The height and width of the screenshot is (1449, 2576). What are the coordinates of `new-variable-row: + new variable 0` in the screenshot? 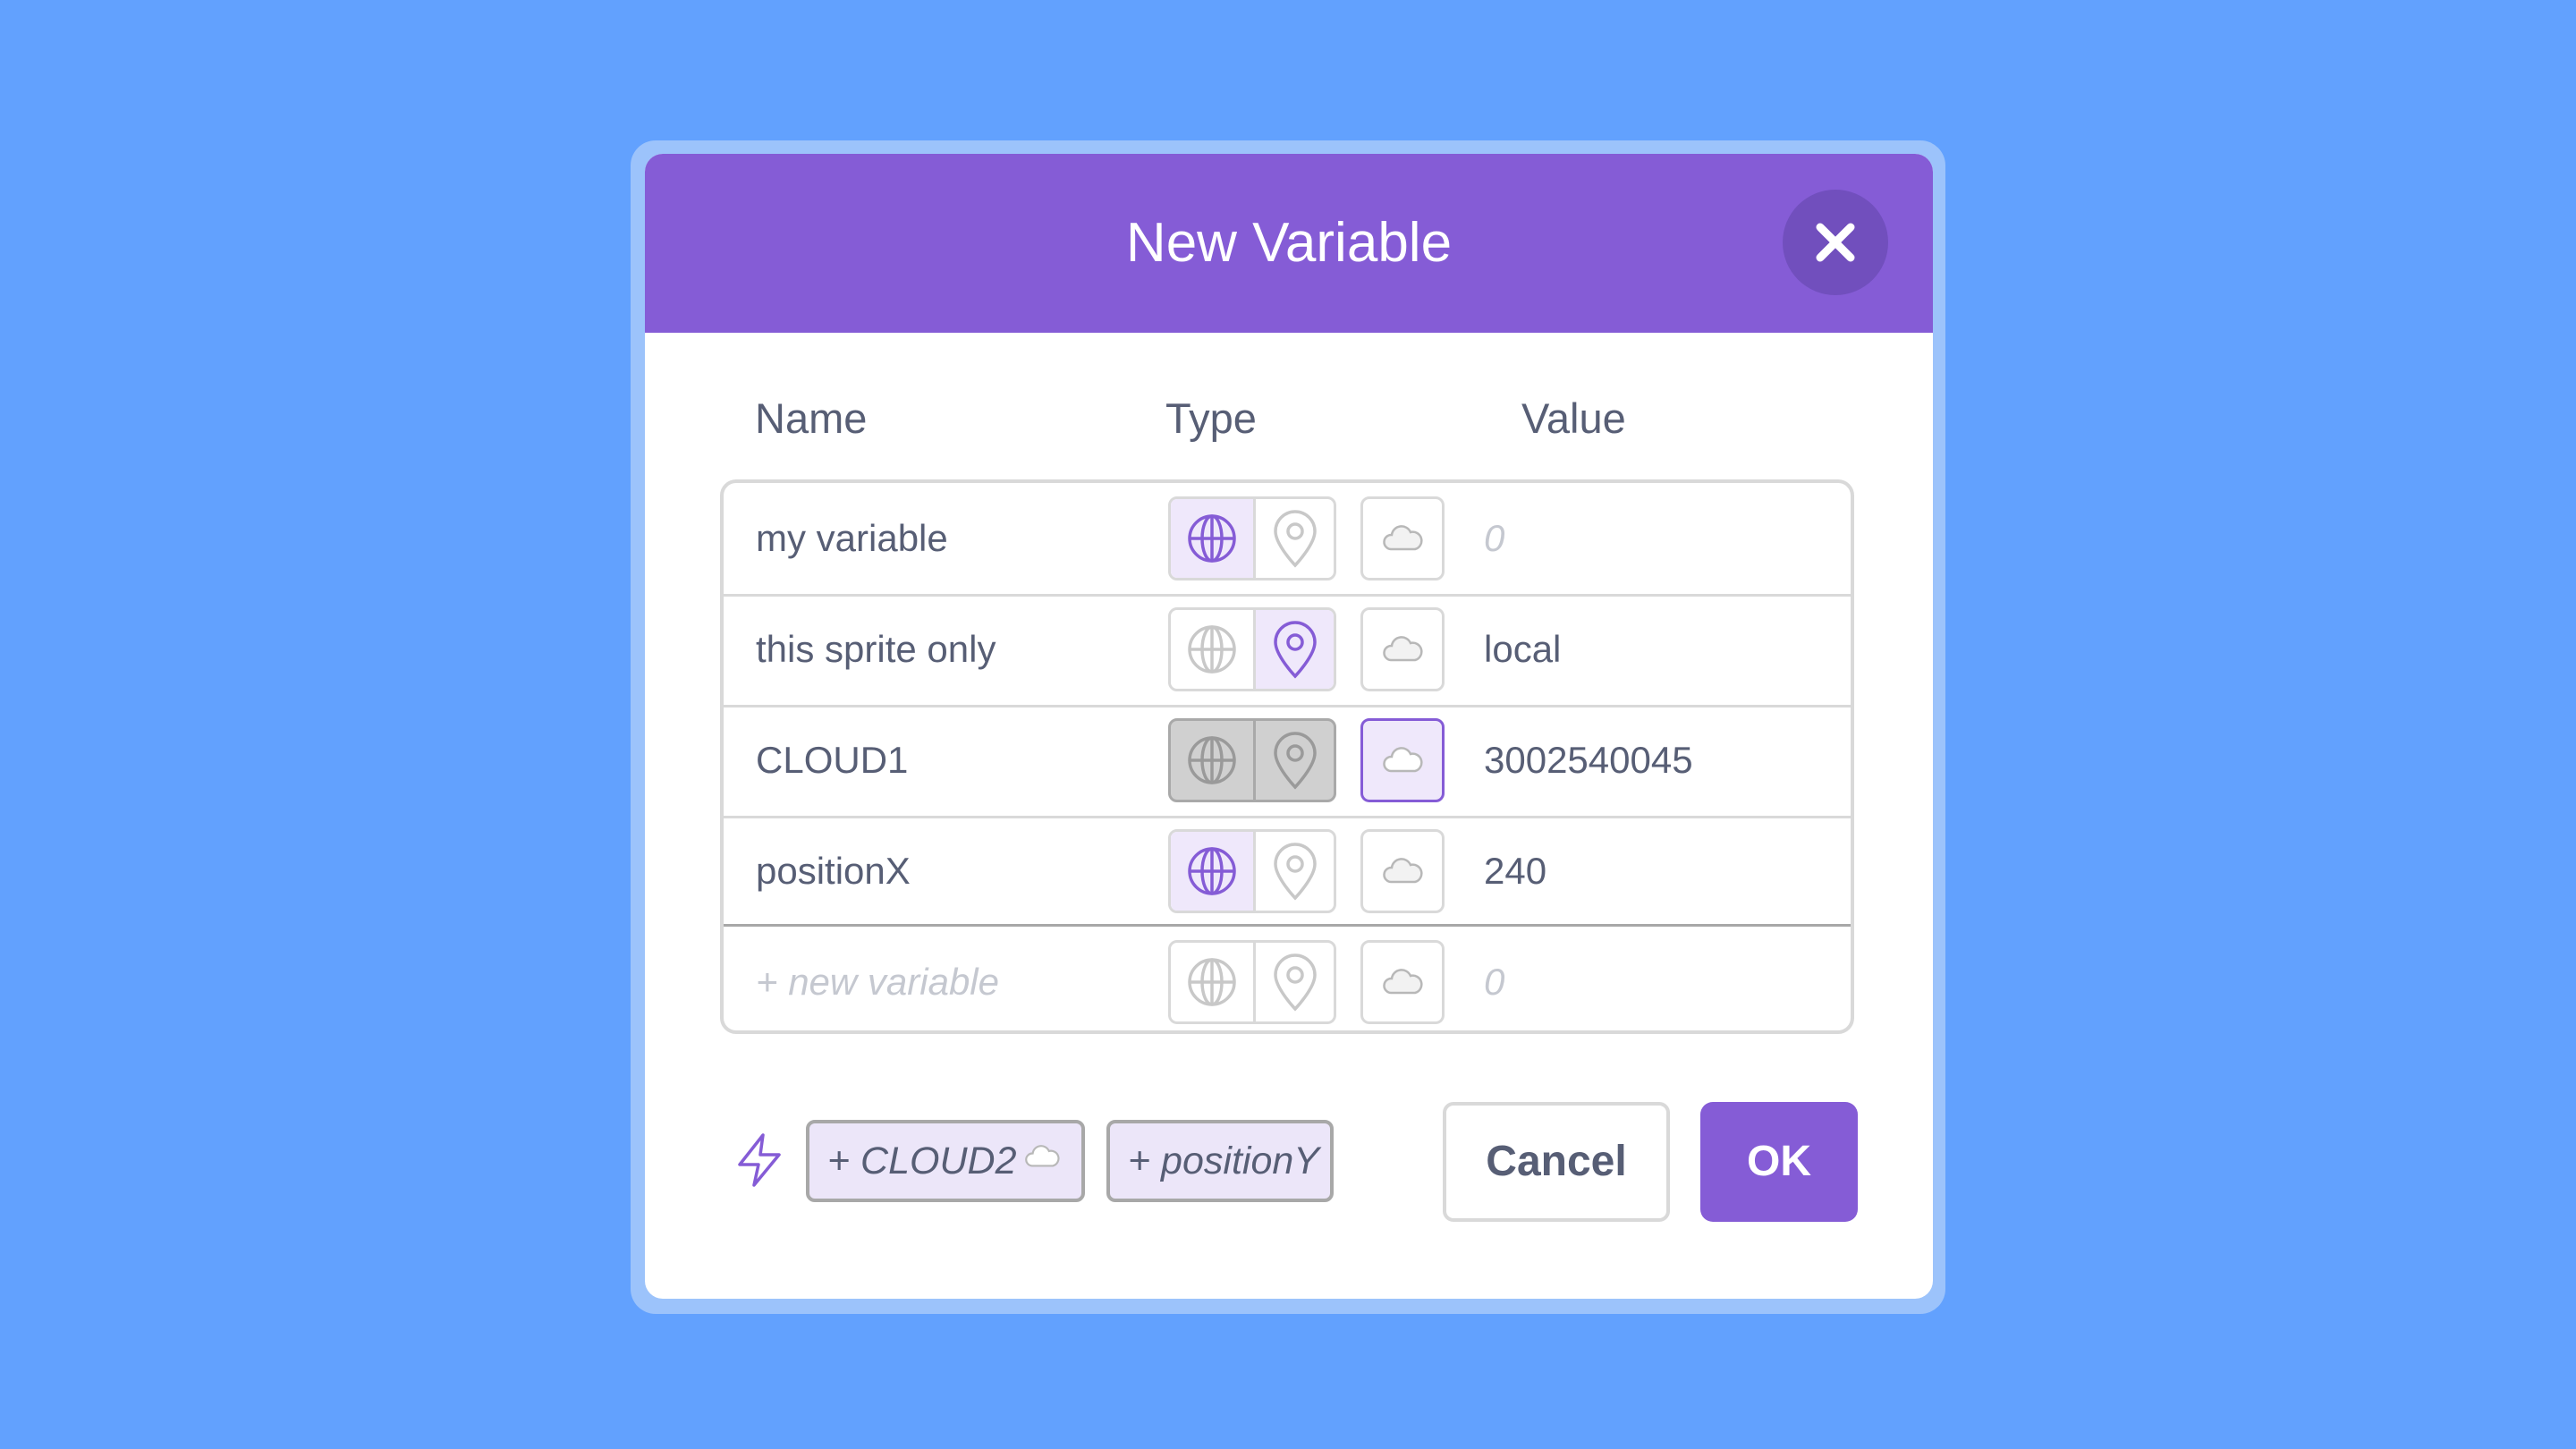 It's located at (1287, 981).